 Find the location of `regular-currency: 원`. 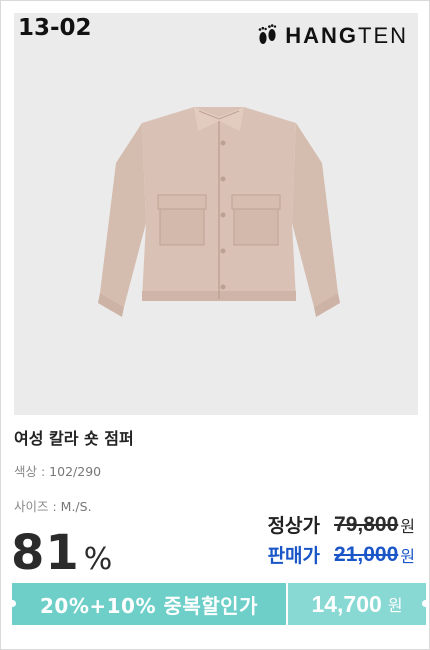

regular-currency: 원 is located at coordinates (407, 526).